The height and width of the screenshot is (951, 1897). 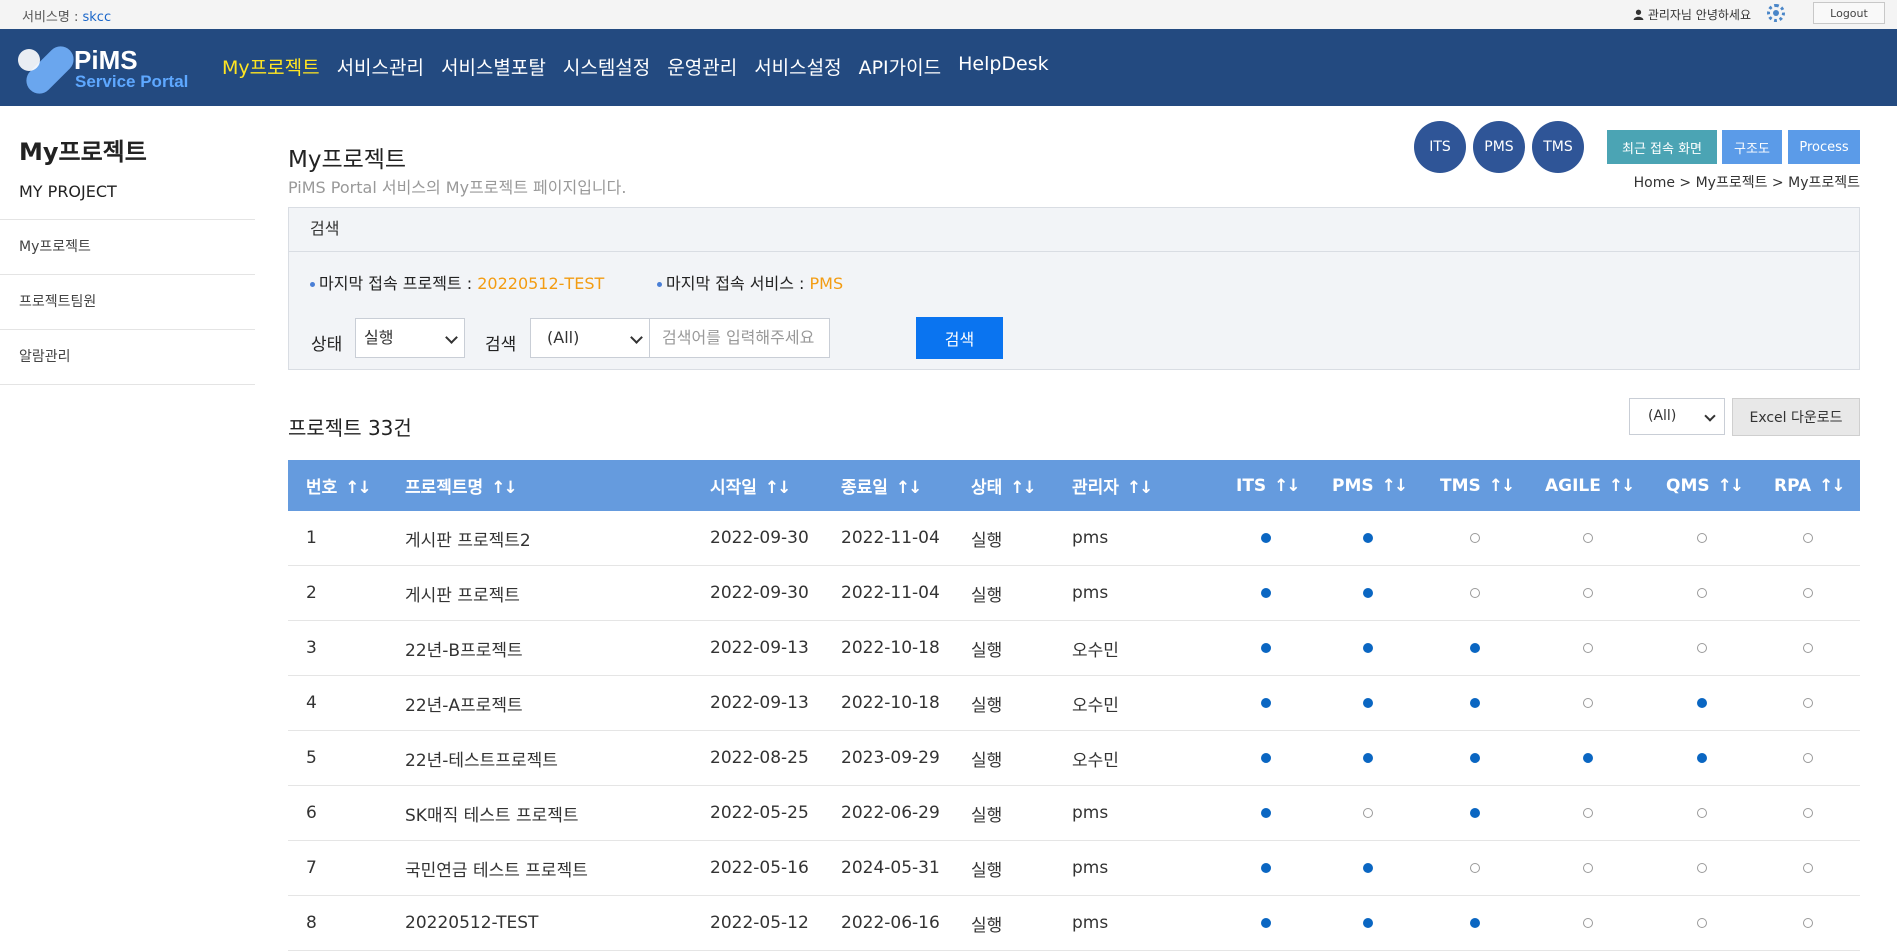 What do you see at coordinates (1074, 868) in the screenshot?
I see `table-row: 7 국민연금 테스트 프로젝트 2022-05-16 2024-05-31 실행 pms` at bounding box center [1074, 868].